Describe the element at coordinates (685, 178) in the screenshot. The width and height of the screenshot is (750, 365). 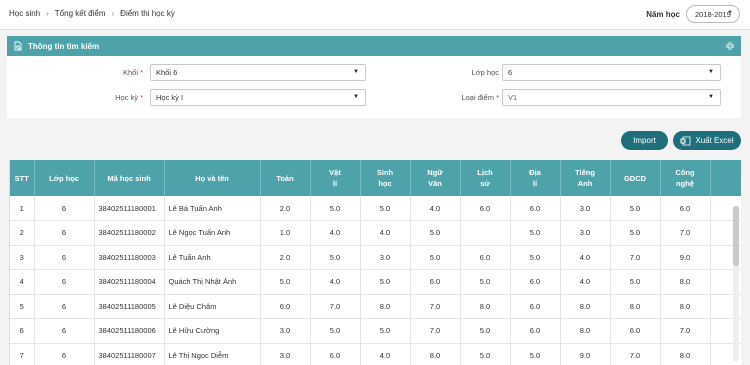
I see `column-header: Công nghệ` at that location.